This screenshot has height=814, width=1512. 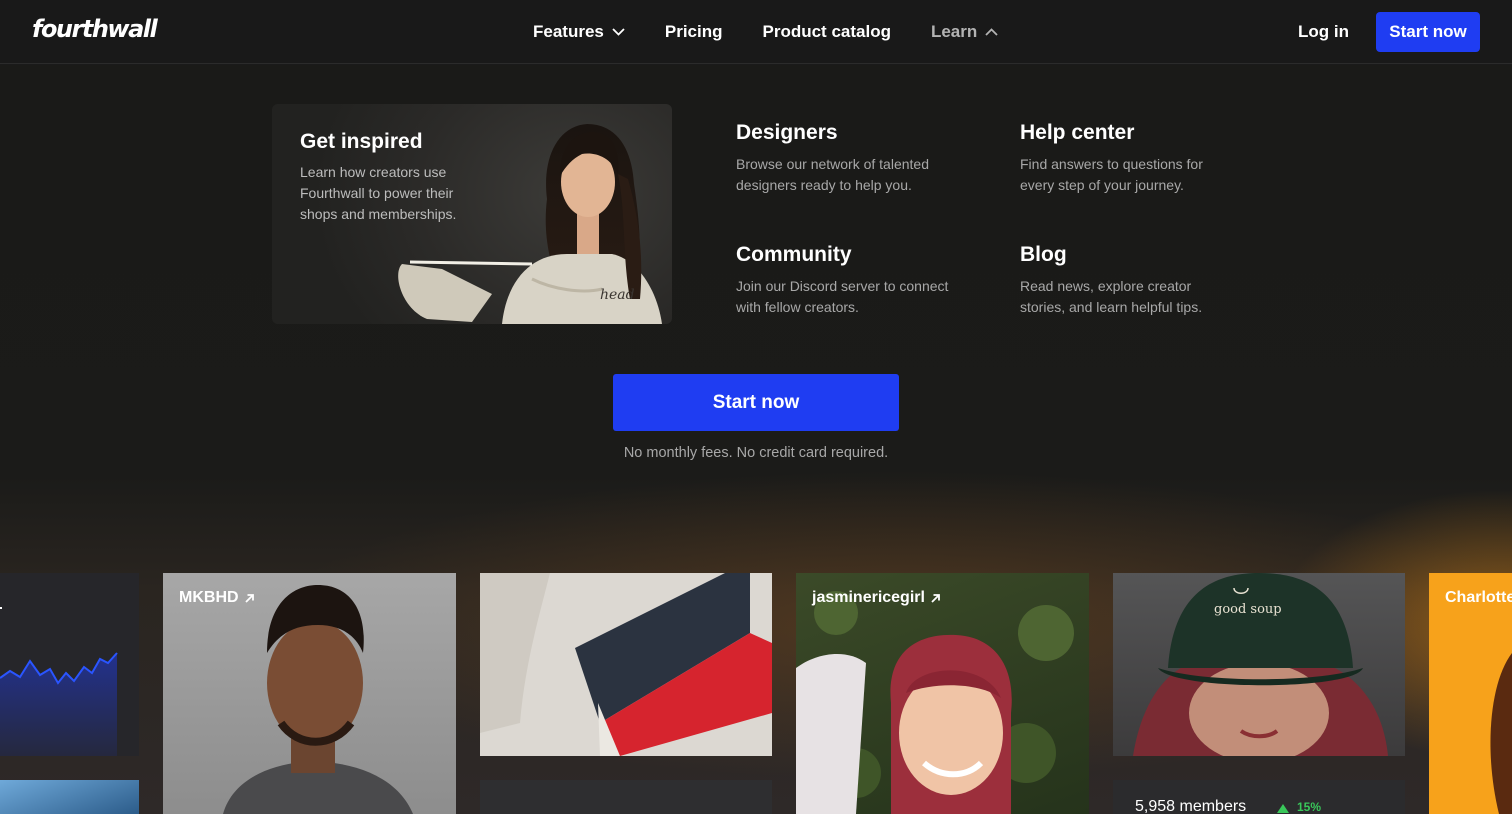 I want to click on creator-card-charlotte: Charlotte, so click(x=1470, y=693).